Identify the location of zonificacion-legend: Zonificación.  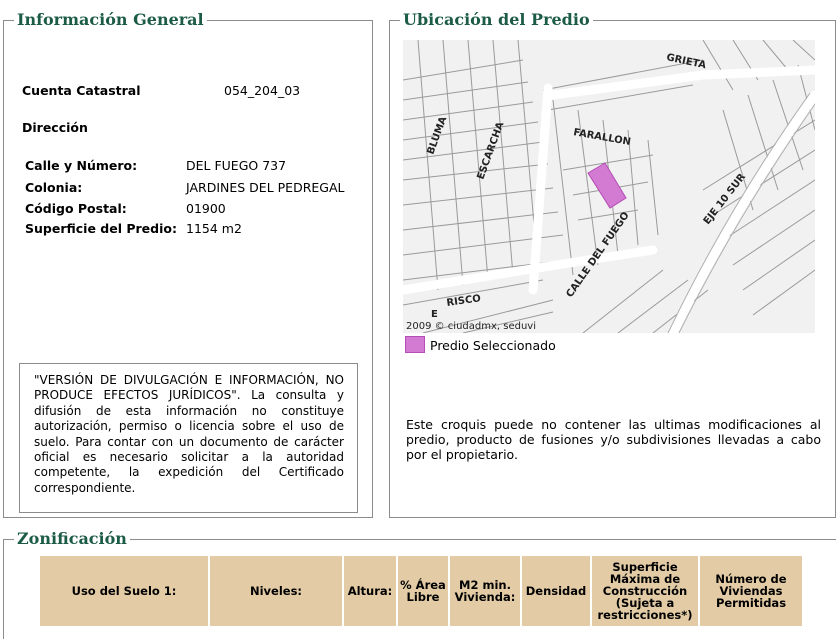
(72, 539).